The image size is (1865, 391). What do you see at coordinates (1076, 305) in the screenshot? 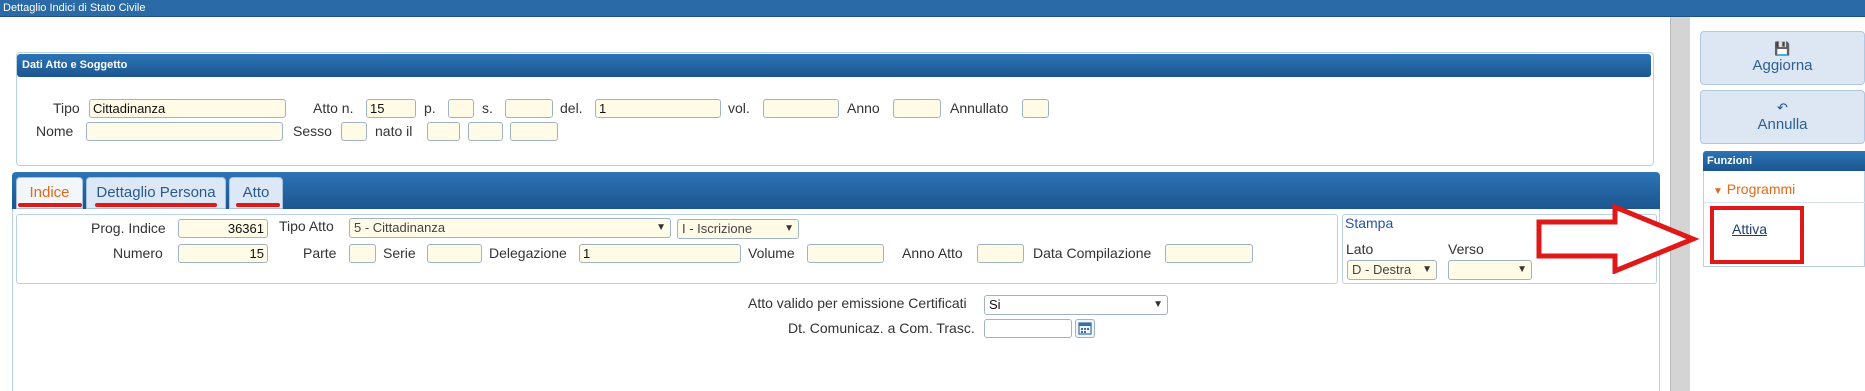
I see `valido-certificati-select: Si ▼` at bounding box center [1076, 305].